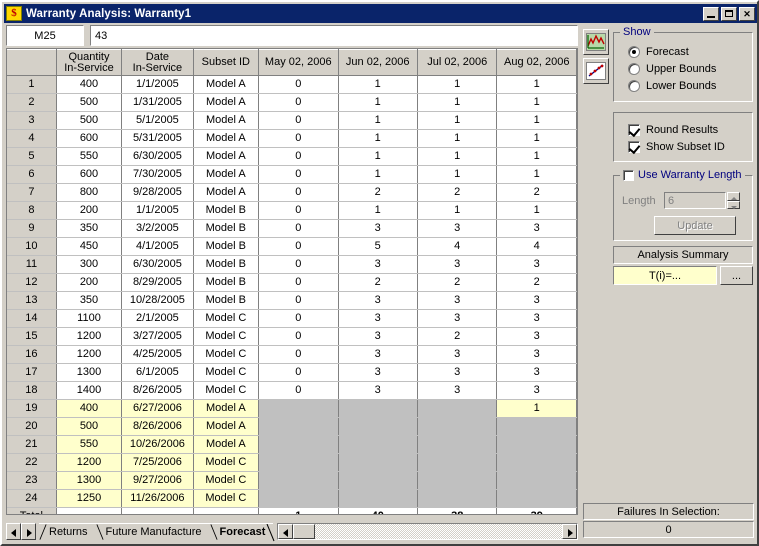  What do you see at coordinates (157, 498) in the screenshot?
I see `cell-date: 11/26/2006` at bounding box center [157, 498].